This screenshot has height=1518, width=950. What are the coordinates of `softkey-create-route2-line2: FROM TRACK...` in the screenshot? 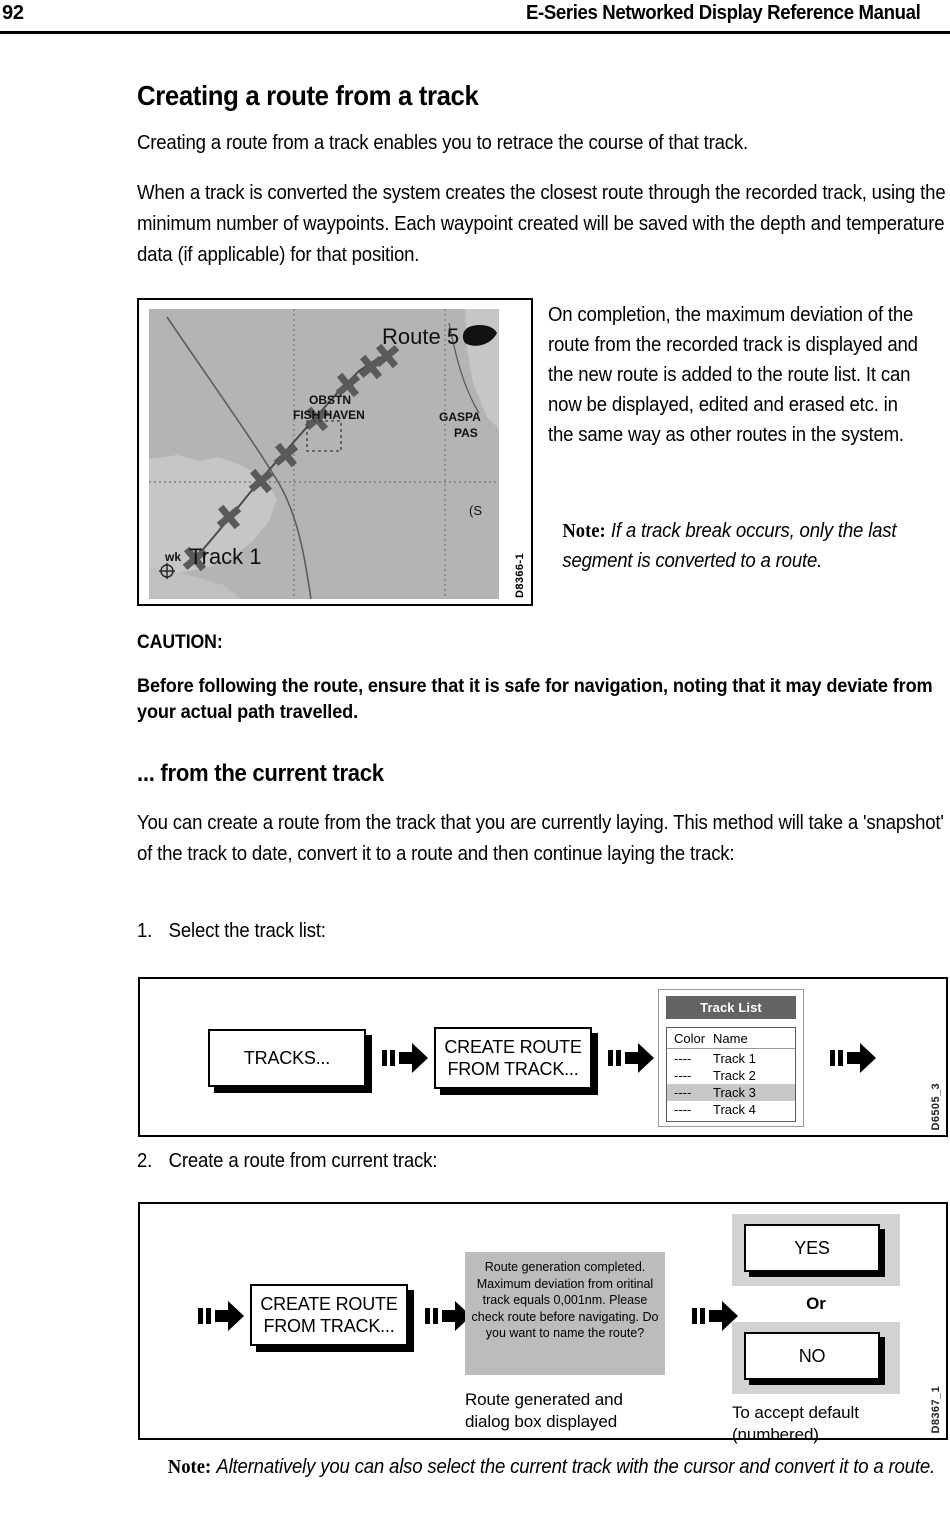 It's located at (329, 1326).